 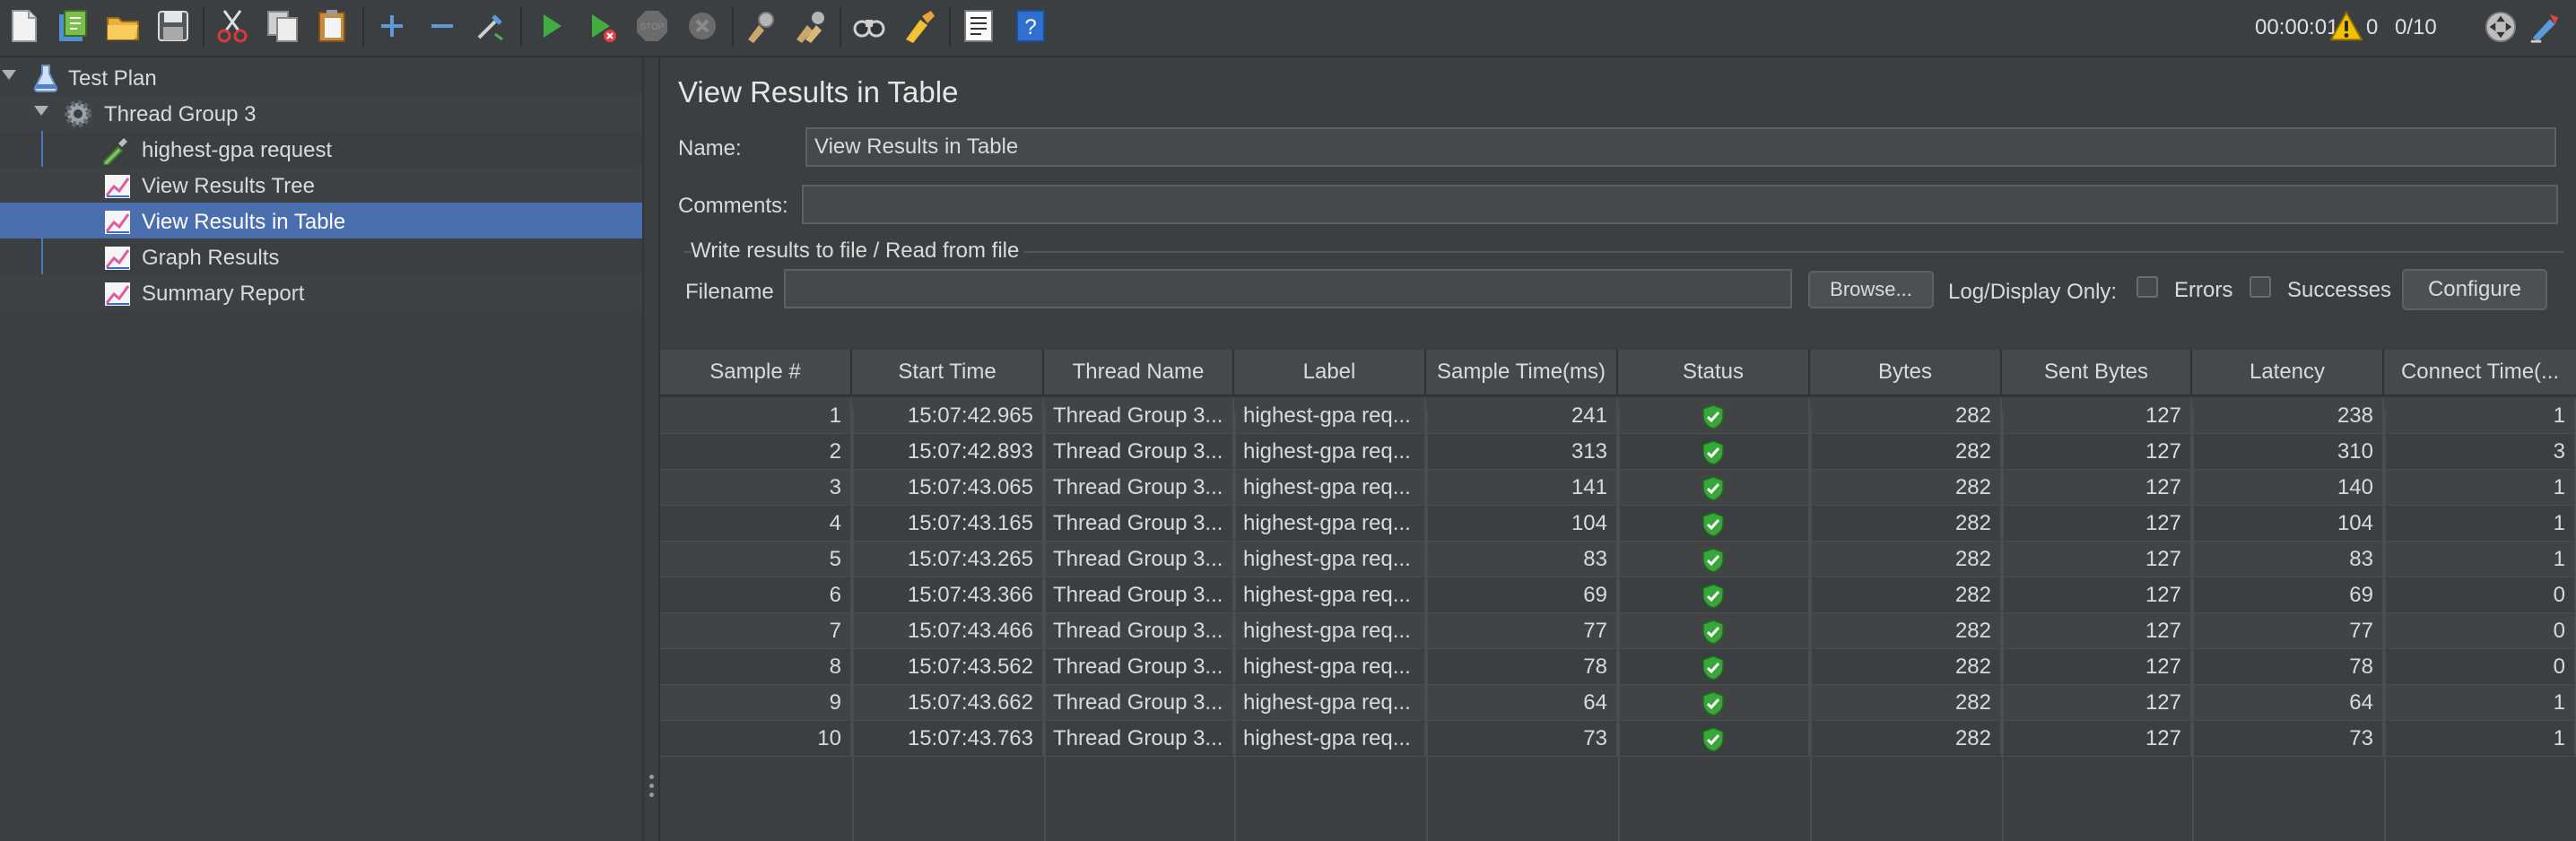 I want to click on column-header-bytes: Bytes, so click(x=1906, y=373).